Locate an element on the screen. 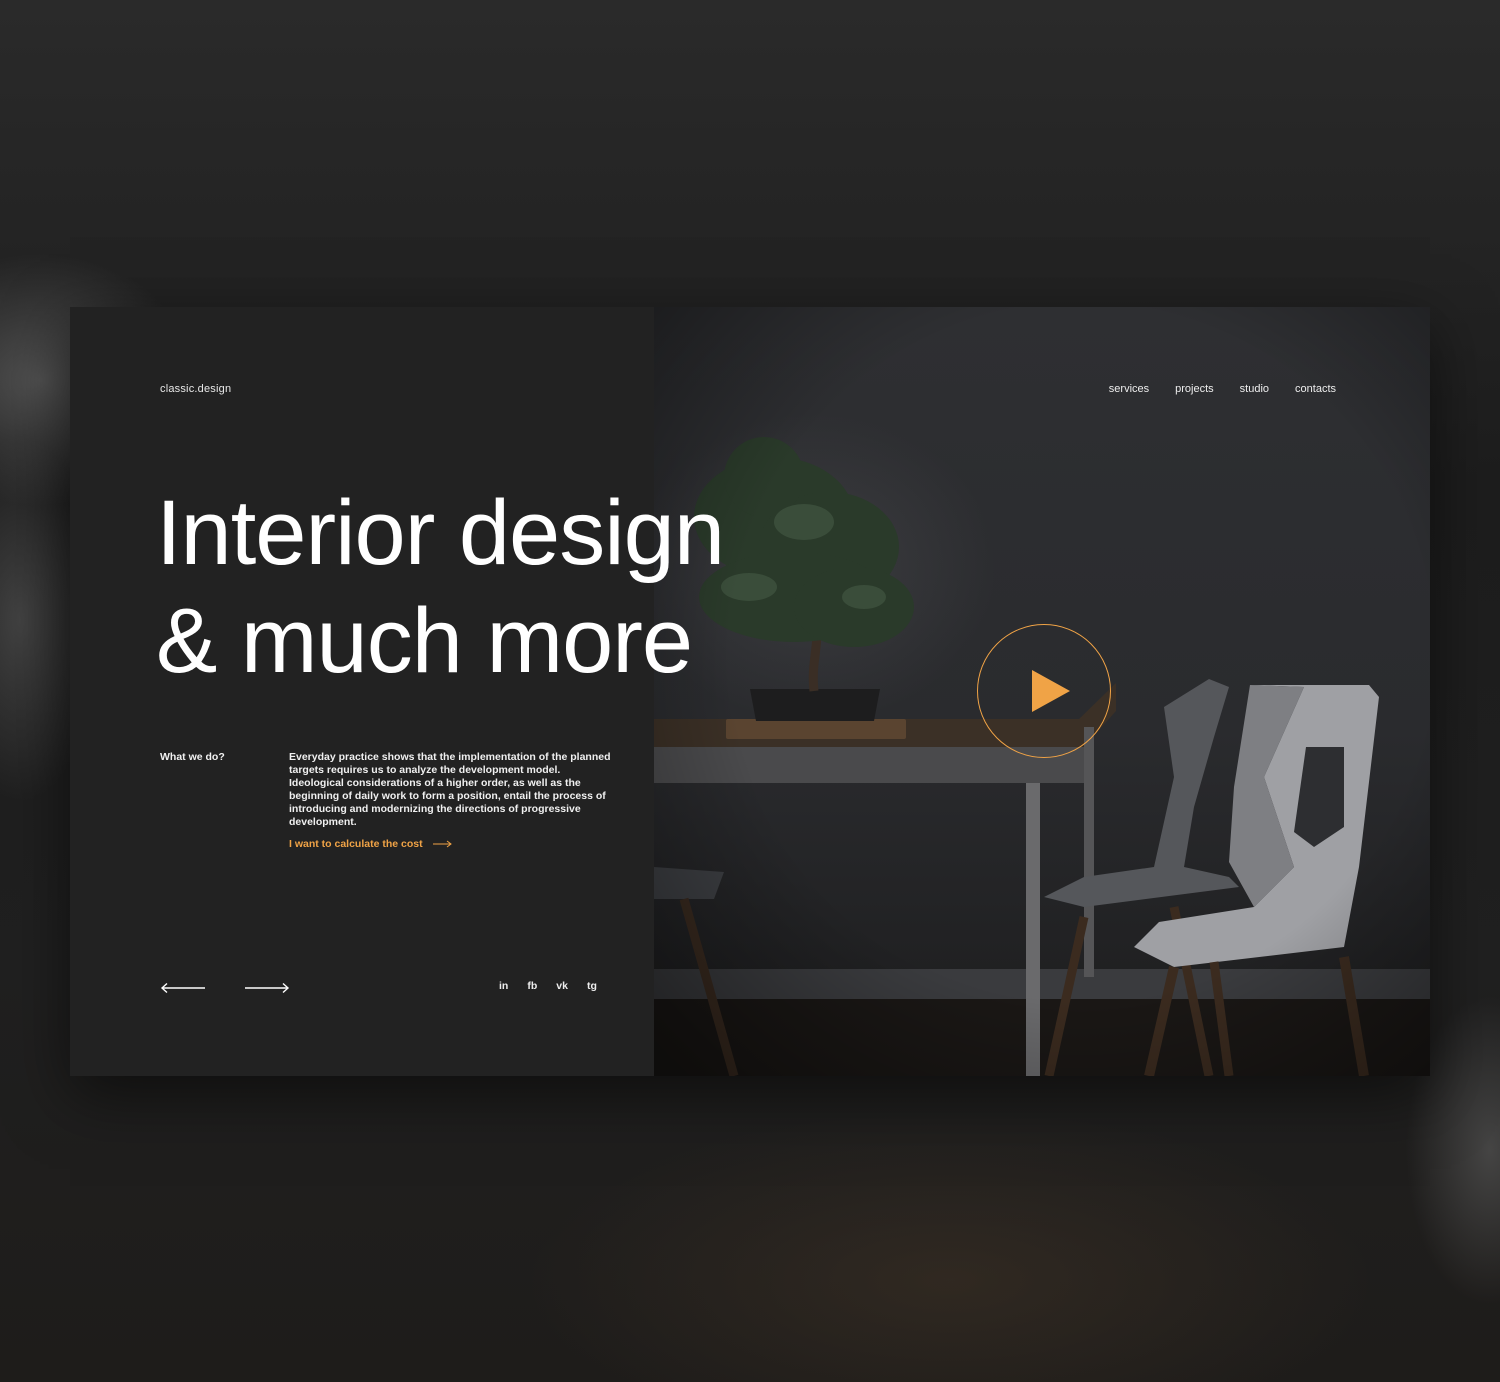 The width and height of the screenshot is (1500, 1382). nav-contacts: contacts is located at coordinates (1315, 389).